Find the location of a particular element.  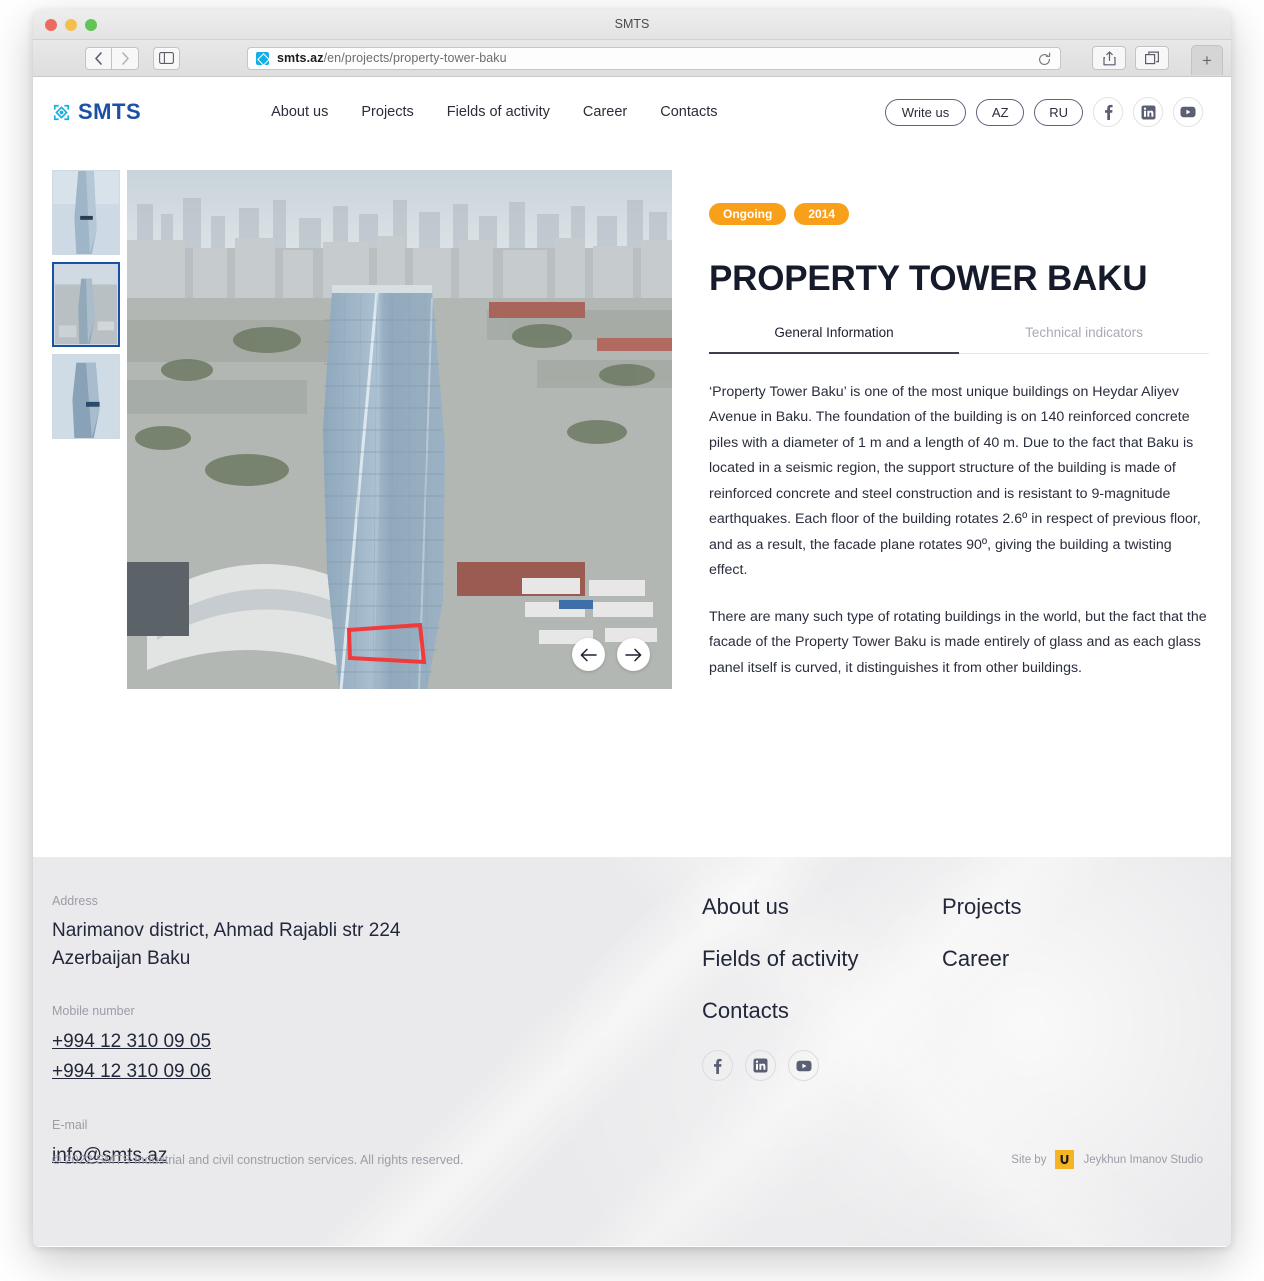

language-button-ru: RU is located at coordinates (1058, 112).